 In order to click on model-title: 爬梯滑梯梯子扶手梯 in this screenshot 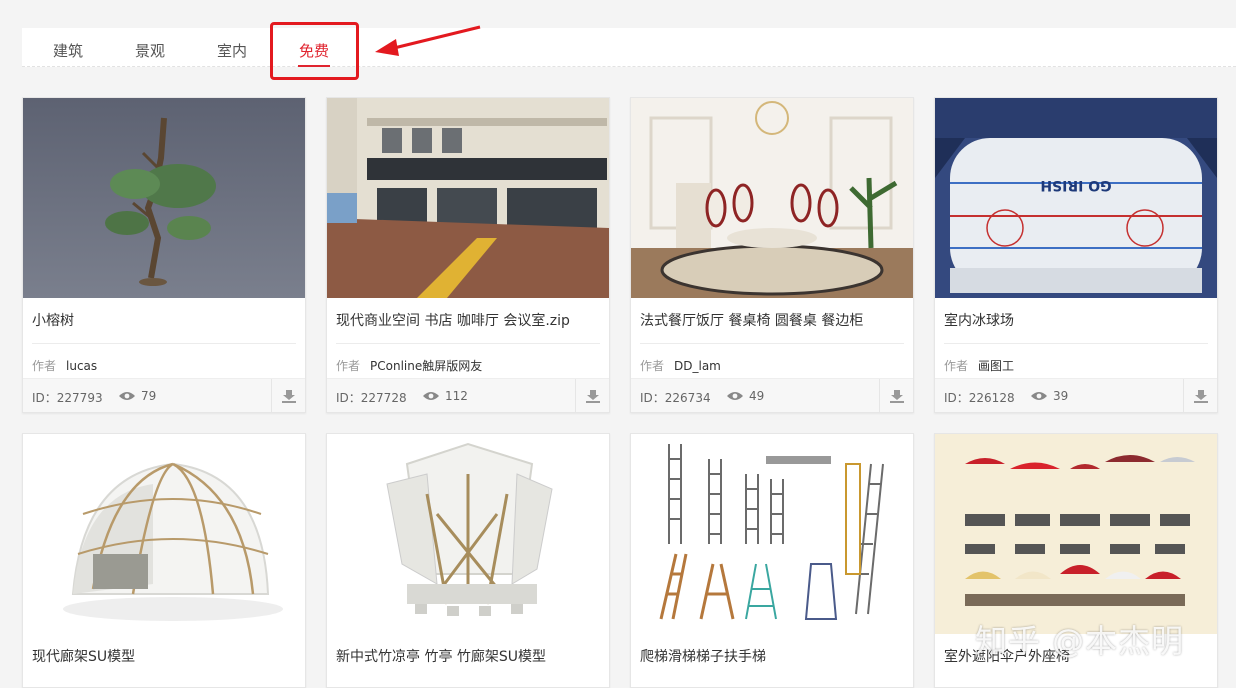, I will do `click(772, 656)`.